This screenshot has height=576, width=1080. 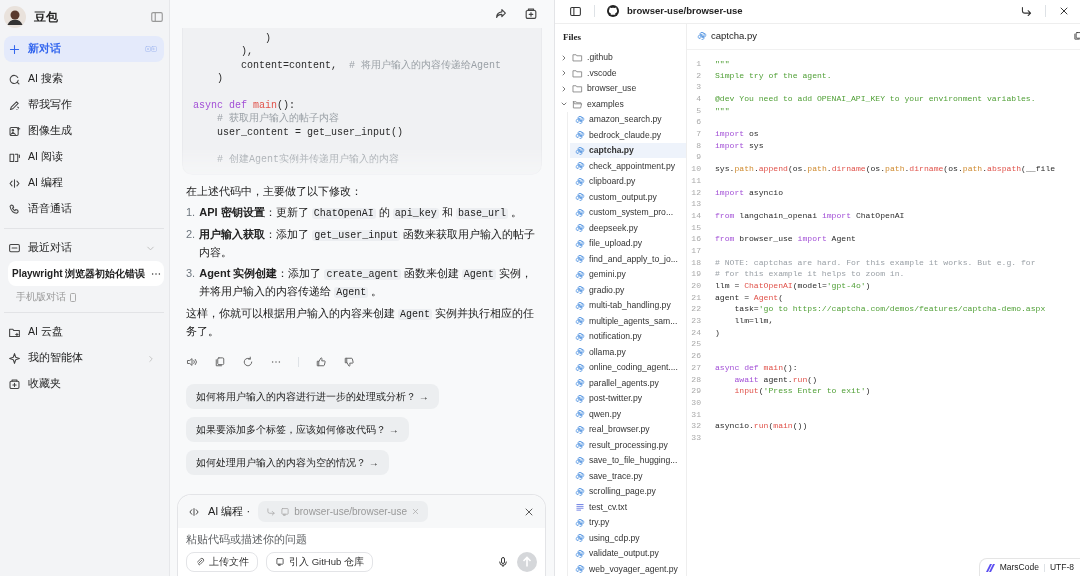 I want to click on tree-item: save_trace.py, so click(x=628, y=476).